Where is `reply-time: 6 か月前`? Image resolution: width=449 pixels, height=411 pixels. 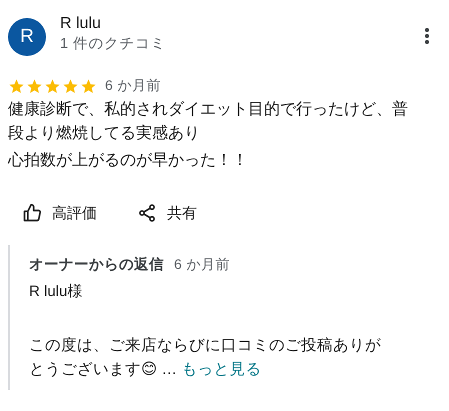 reply-time: 6 か月前 is located at coordinates (202, 265).